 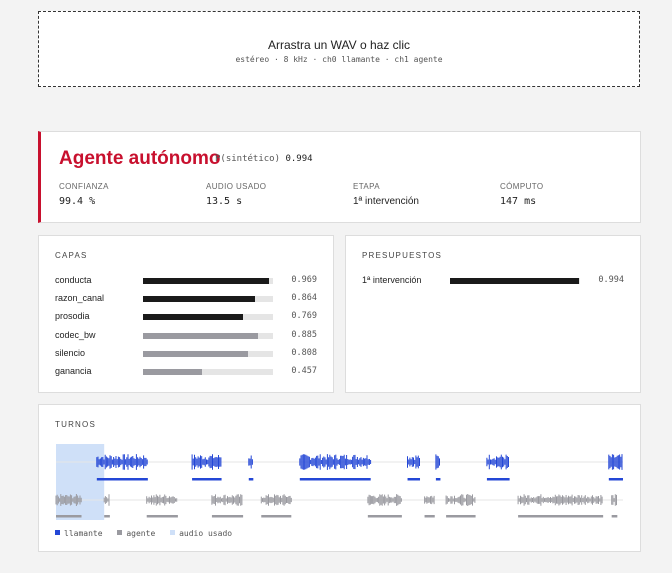 I want to click on bar-label: razon_canal, so click(x=80, y=298).